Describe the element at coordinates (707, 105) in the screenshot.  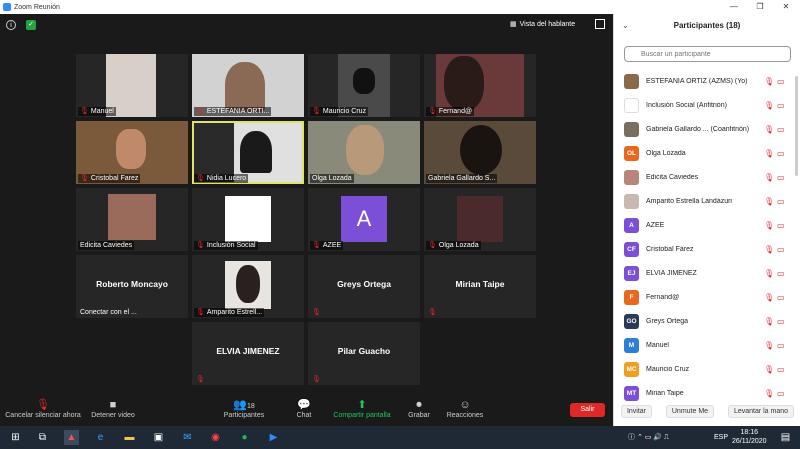
I see `participant-row: Inclusión Social (Anfitrión) 🎙 ▭` at that location.